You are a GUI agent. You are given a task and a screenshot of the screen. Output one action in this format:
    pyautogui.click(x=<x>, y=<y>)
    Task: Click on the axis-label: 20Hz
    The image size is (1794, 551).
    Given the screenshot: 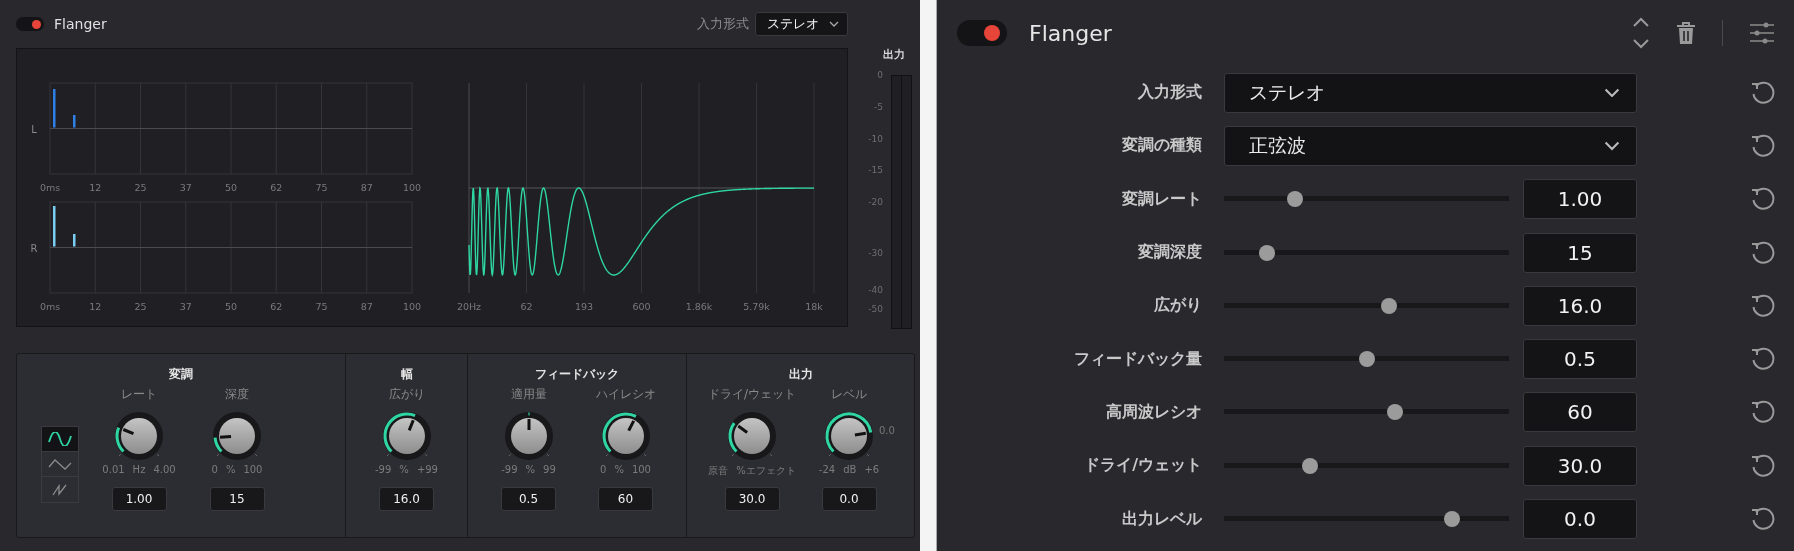 What is the action you would take?
    pyautogui.click(x=469, y=306)
    